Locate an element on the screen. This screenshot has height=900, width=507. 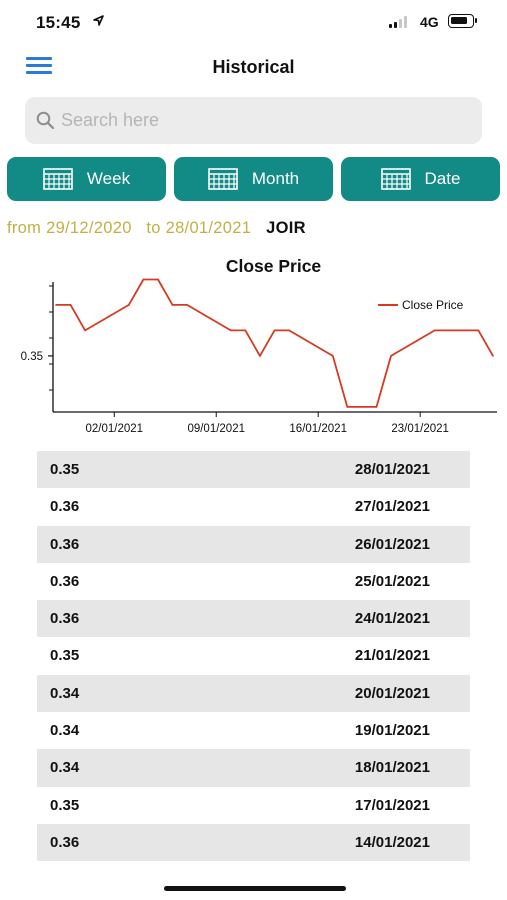
home-indicator is located at coordinates (255, 888).